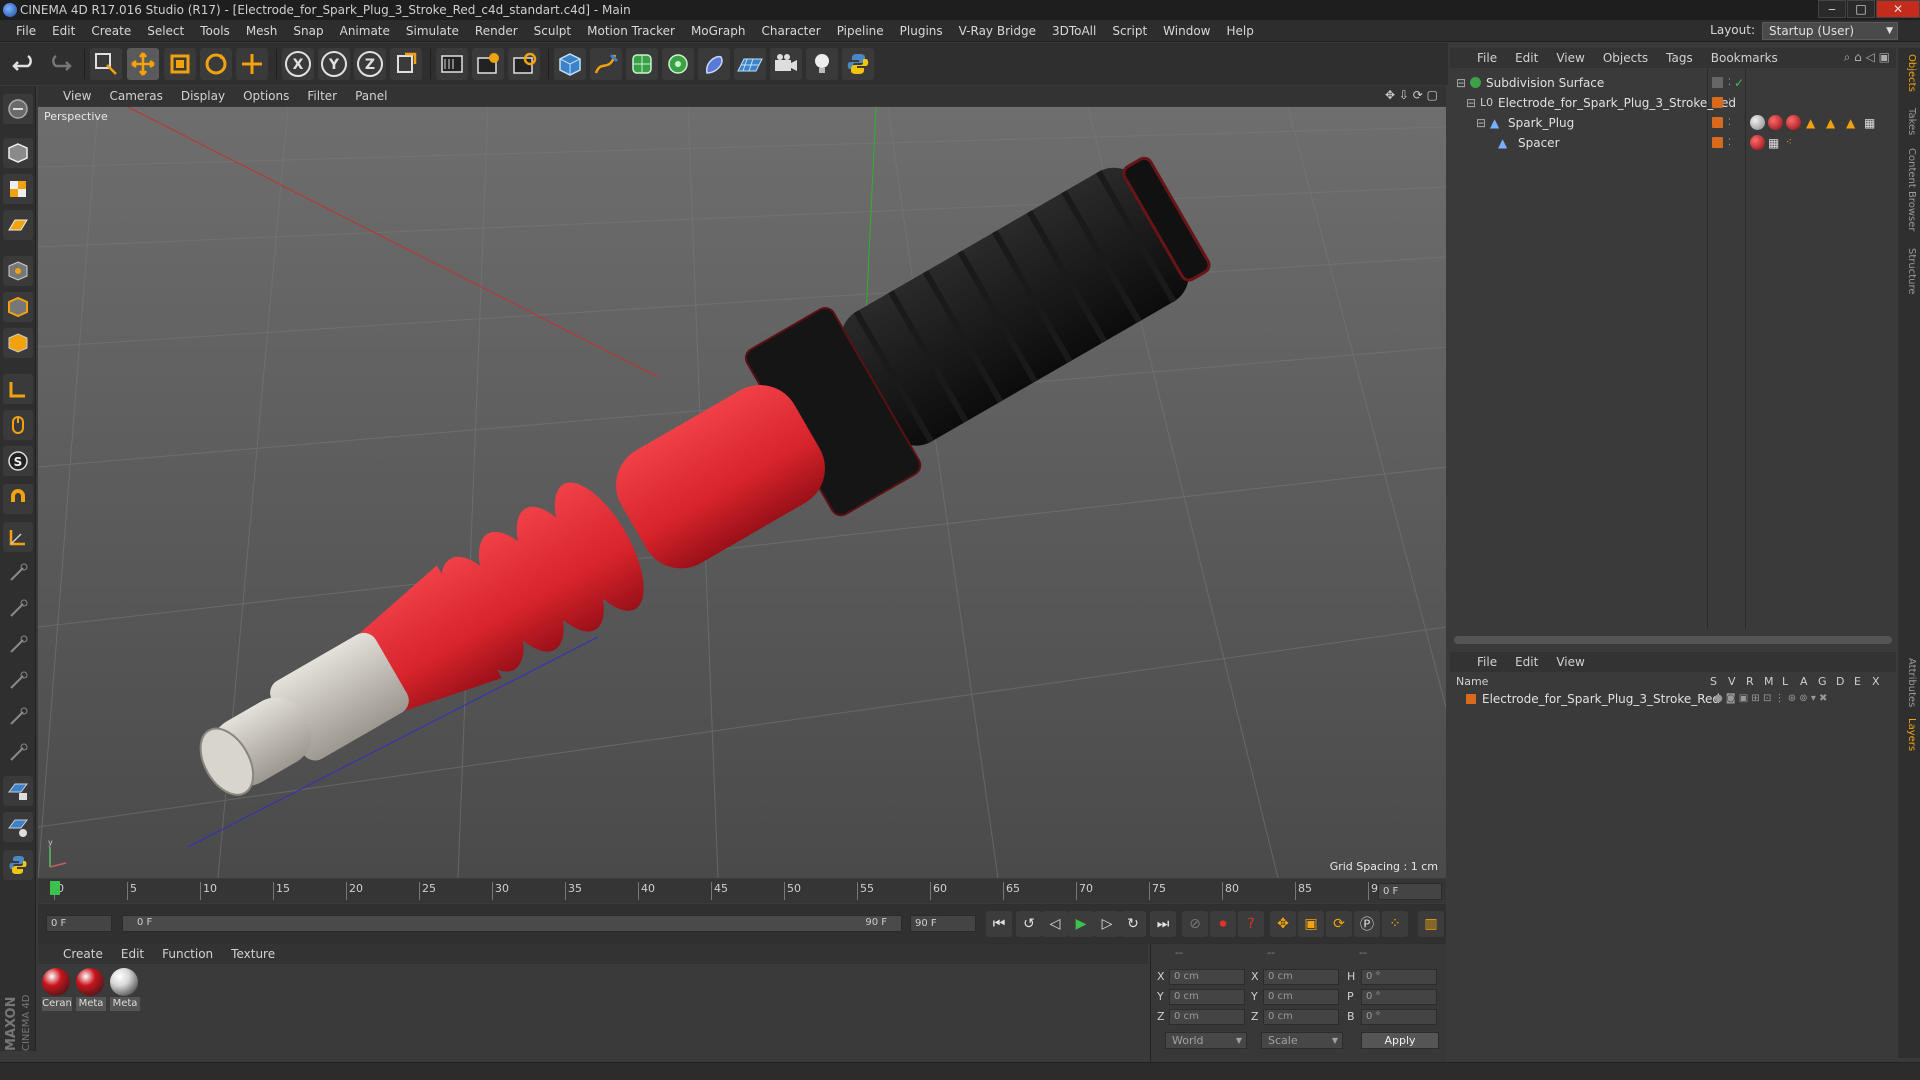 The image size is (1920, 1080). Describe the element at coordinates (253, 954) in the screenshot. I see `material-menu-texture: Texture` at that location.